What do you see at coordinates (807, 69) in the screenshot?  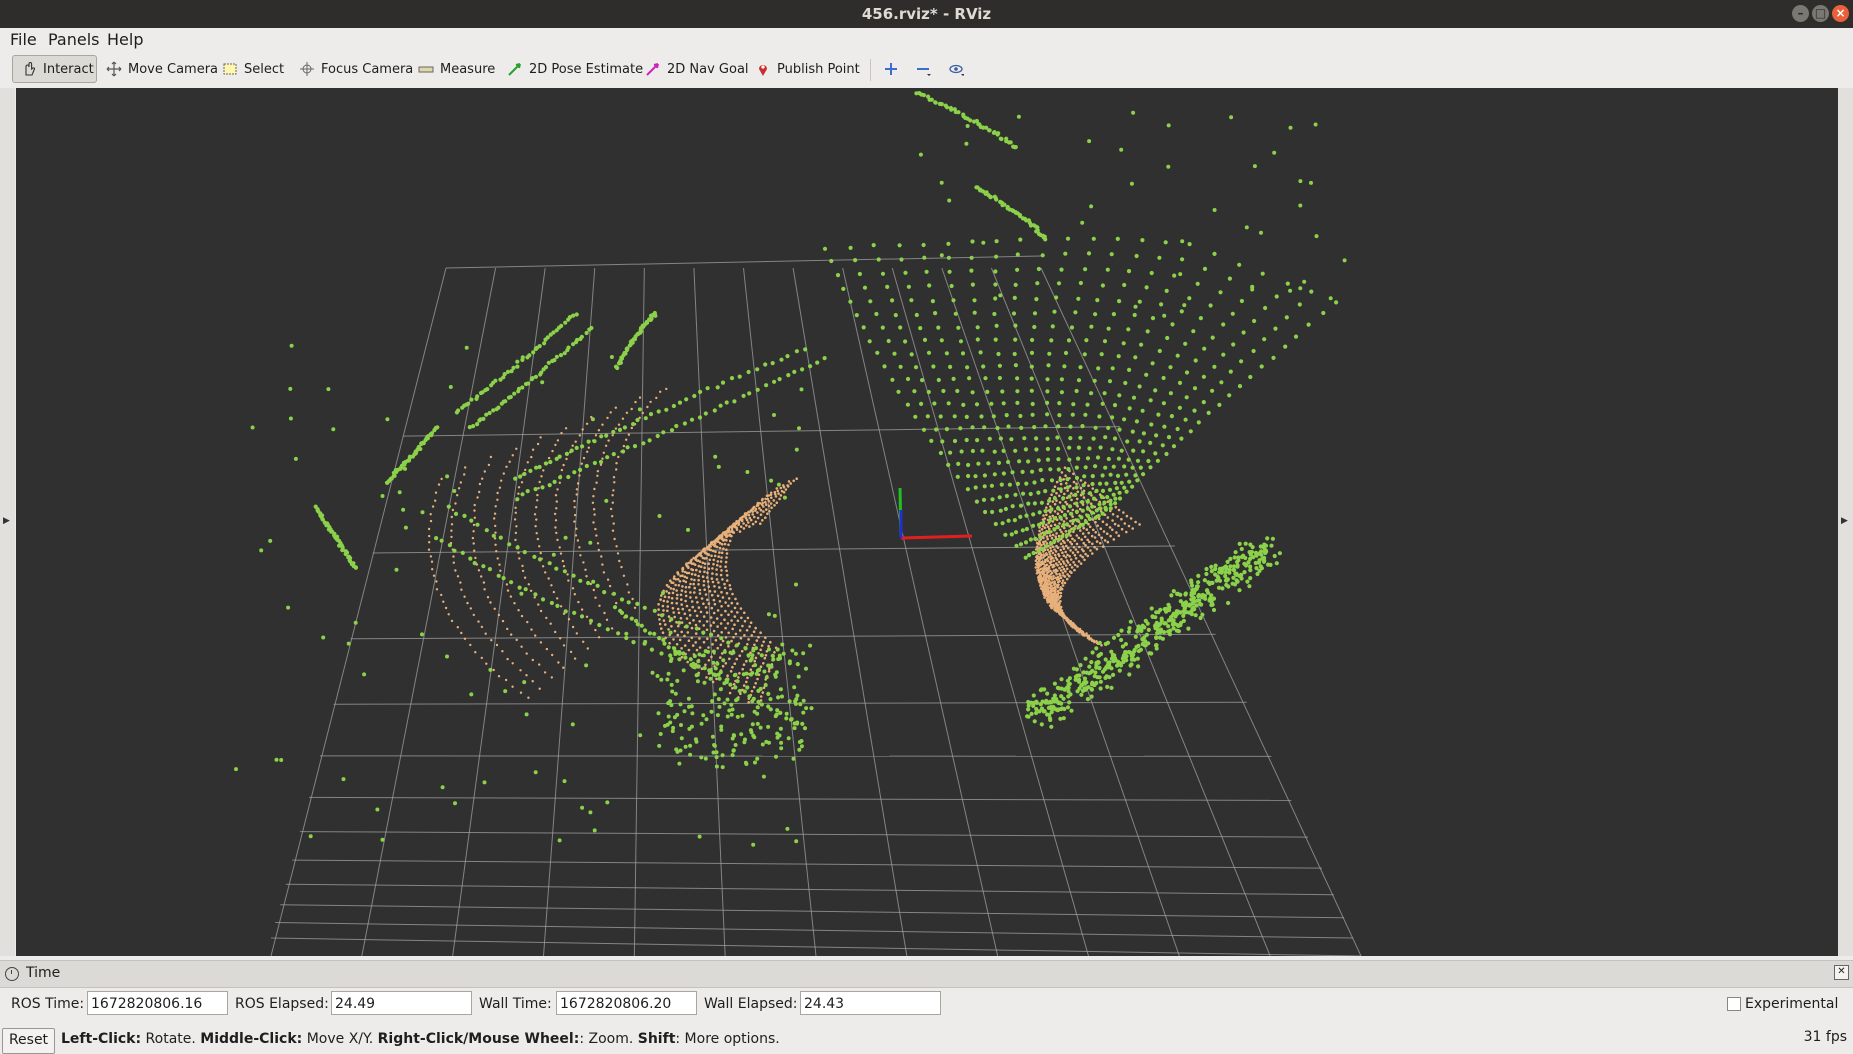 I see `publish-point-button: Publish Point` at bounding box center [807, 69].